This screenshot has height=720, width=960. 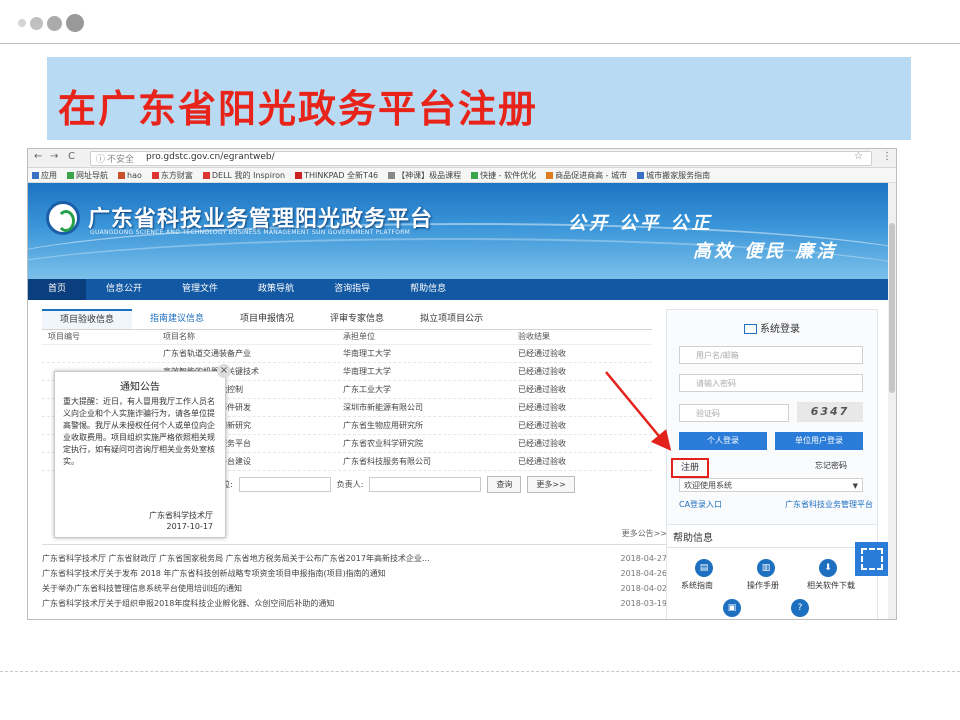 I want to click on question-icon: ?, so click(x=800, y=608).